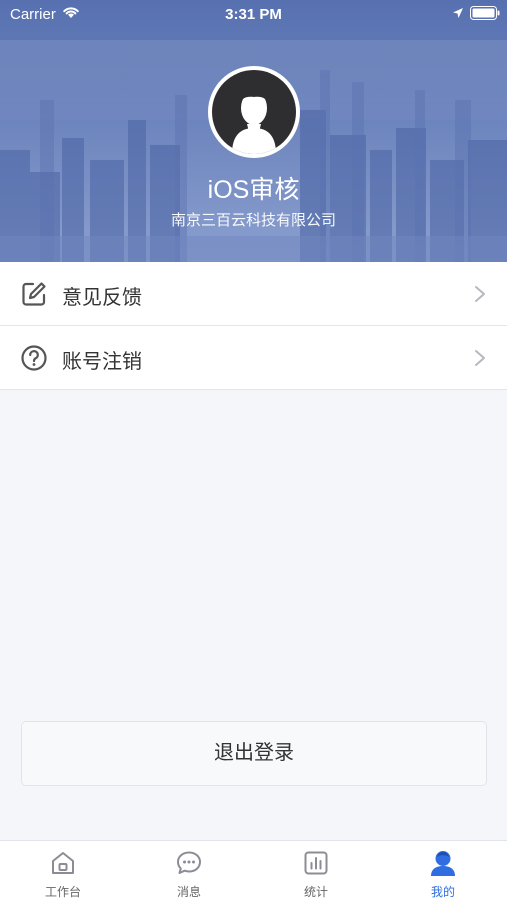 Image resolution: width=507 pixels, height=900 pixels. What do you see at coordinates (188, 892) in the screenshot?
I see `tab-label: 消息` at bounding box center [188, 892].